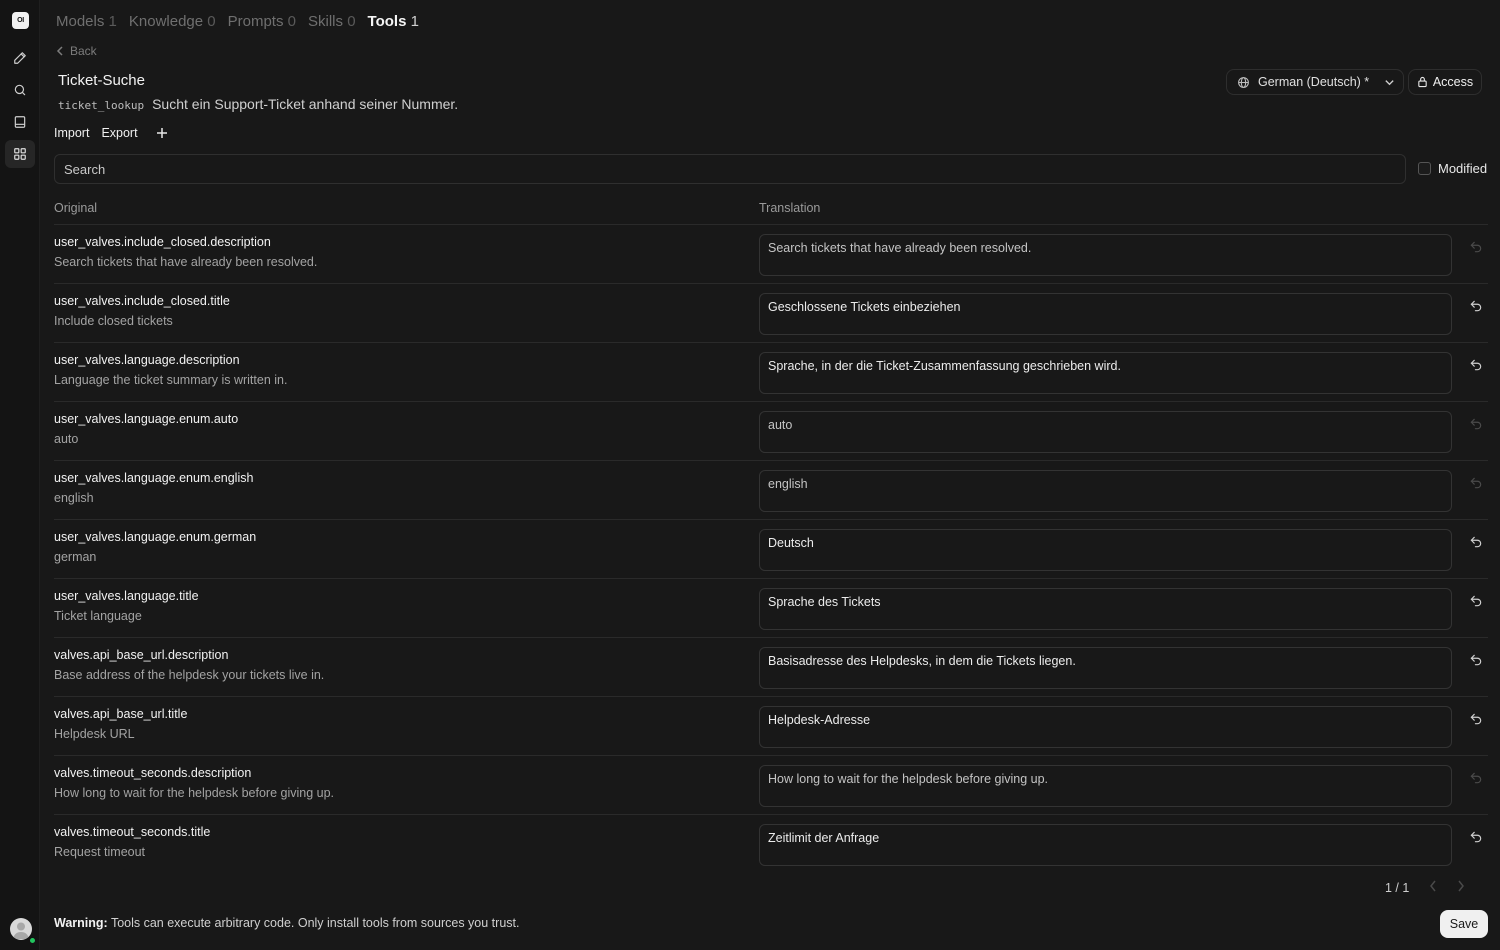 This screenshot has width=1500, height=950. I want to click on translation-field: Zeitlimit der Anfrage, so click(1105, 845).